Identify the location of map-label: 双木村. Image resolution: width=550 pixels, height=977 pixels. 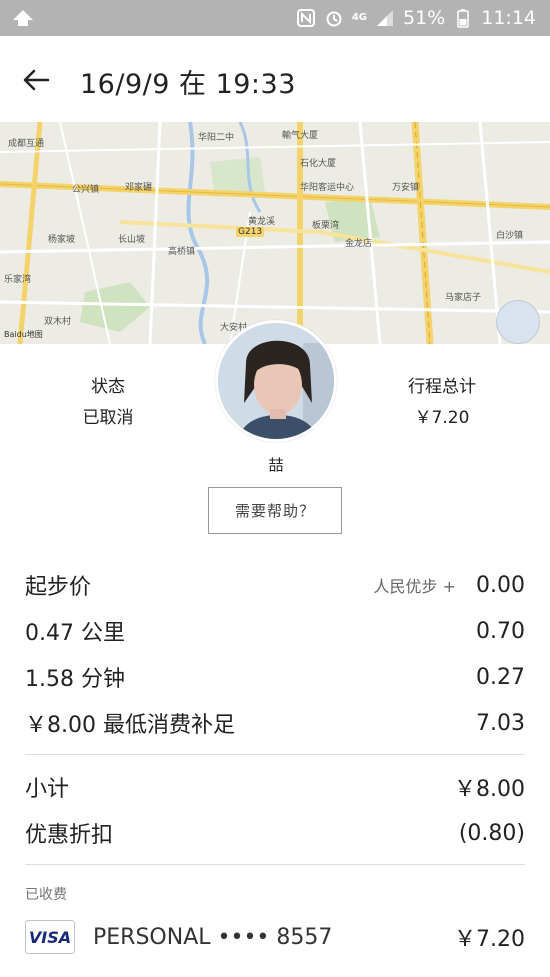
(58, 322).